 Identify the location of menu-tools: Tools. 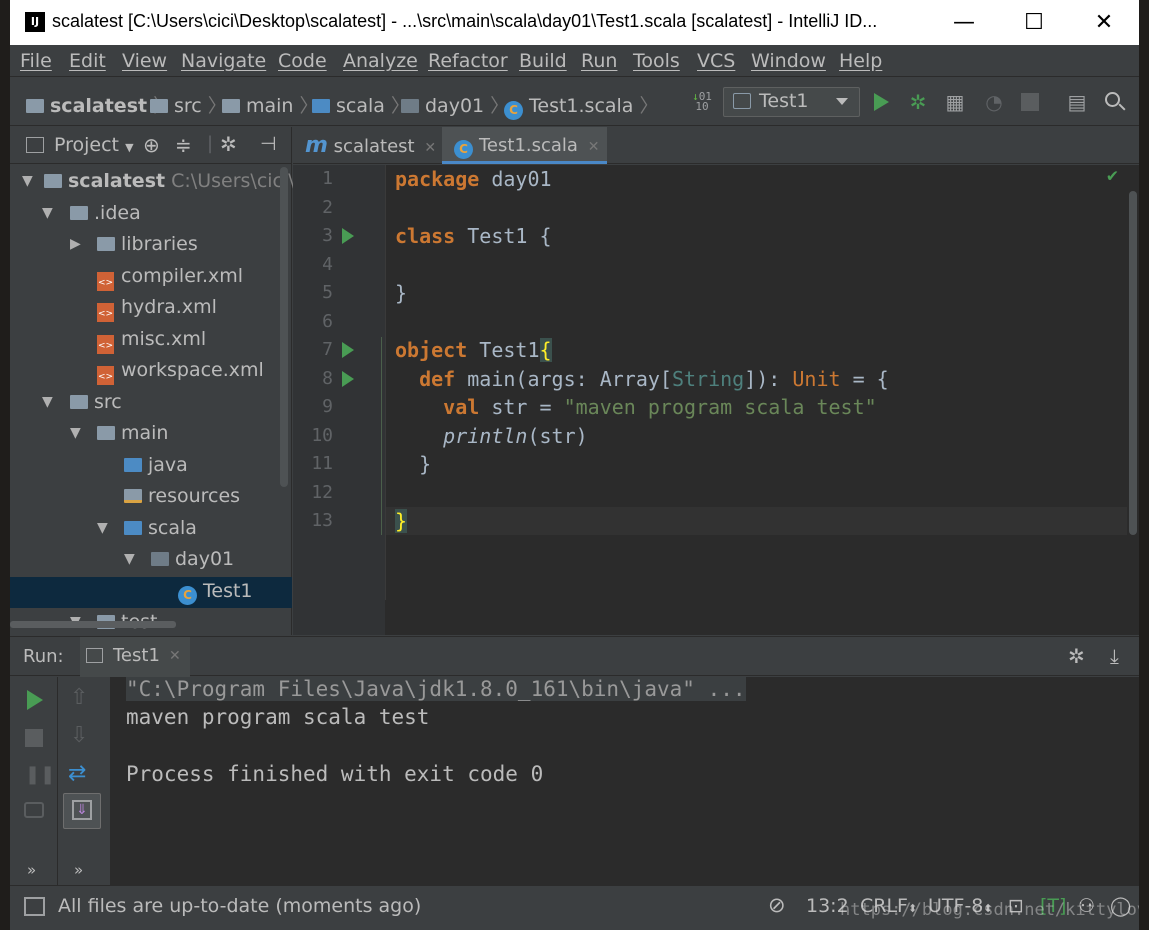
(656, 61).